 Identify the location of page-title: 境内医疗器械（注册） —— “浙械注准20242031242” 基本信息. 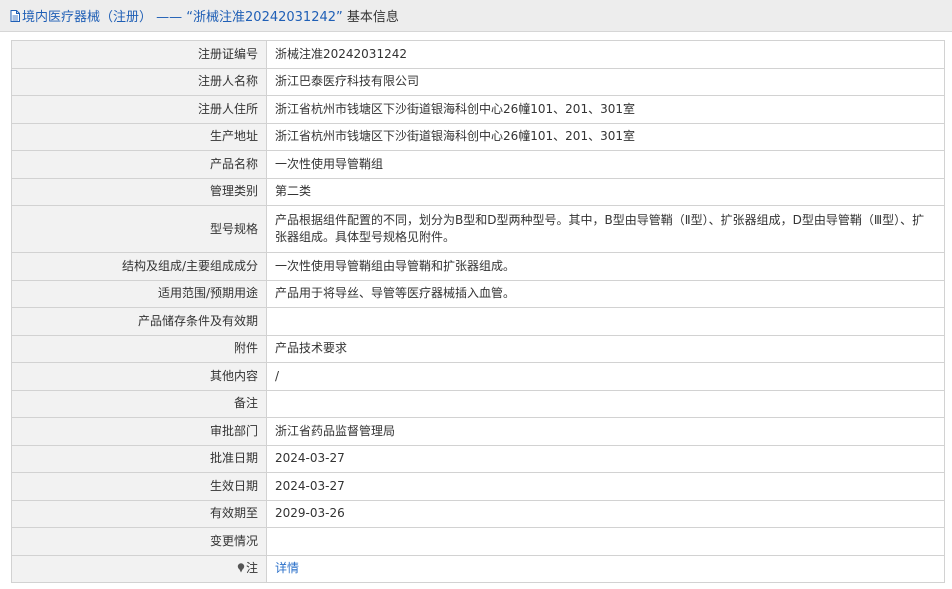
(210, 15).